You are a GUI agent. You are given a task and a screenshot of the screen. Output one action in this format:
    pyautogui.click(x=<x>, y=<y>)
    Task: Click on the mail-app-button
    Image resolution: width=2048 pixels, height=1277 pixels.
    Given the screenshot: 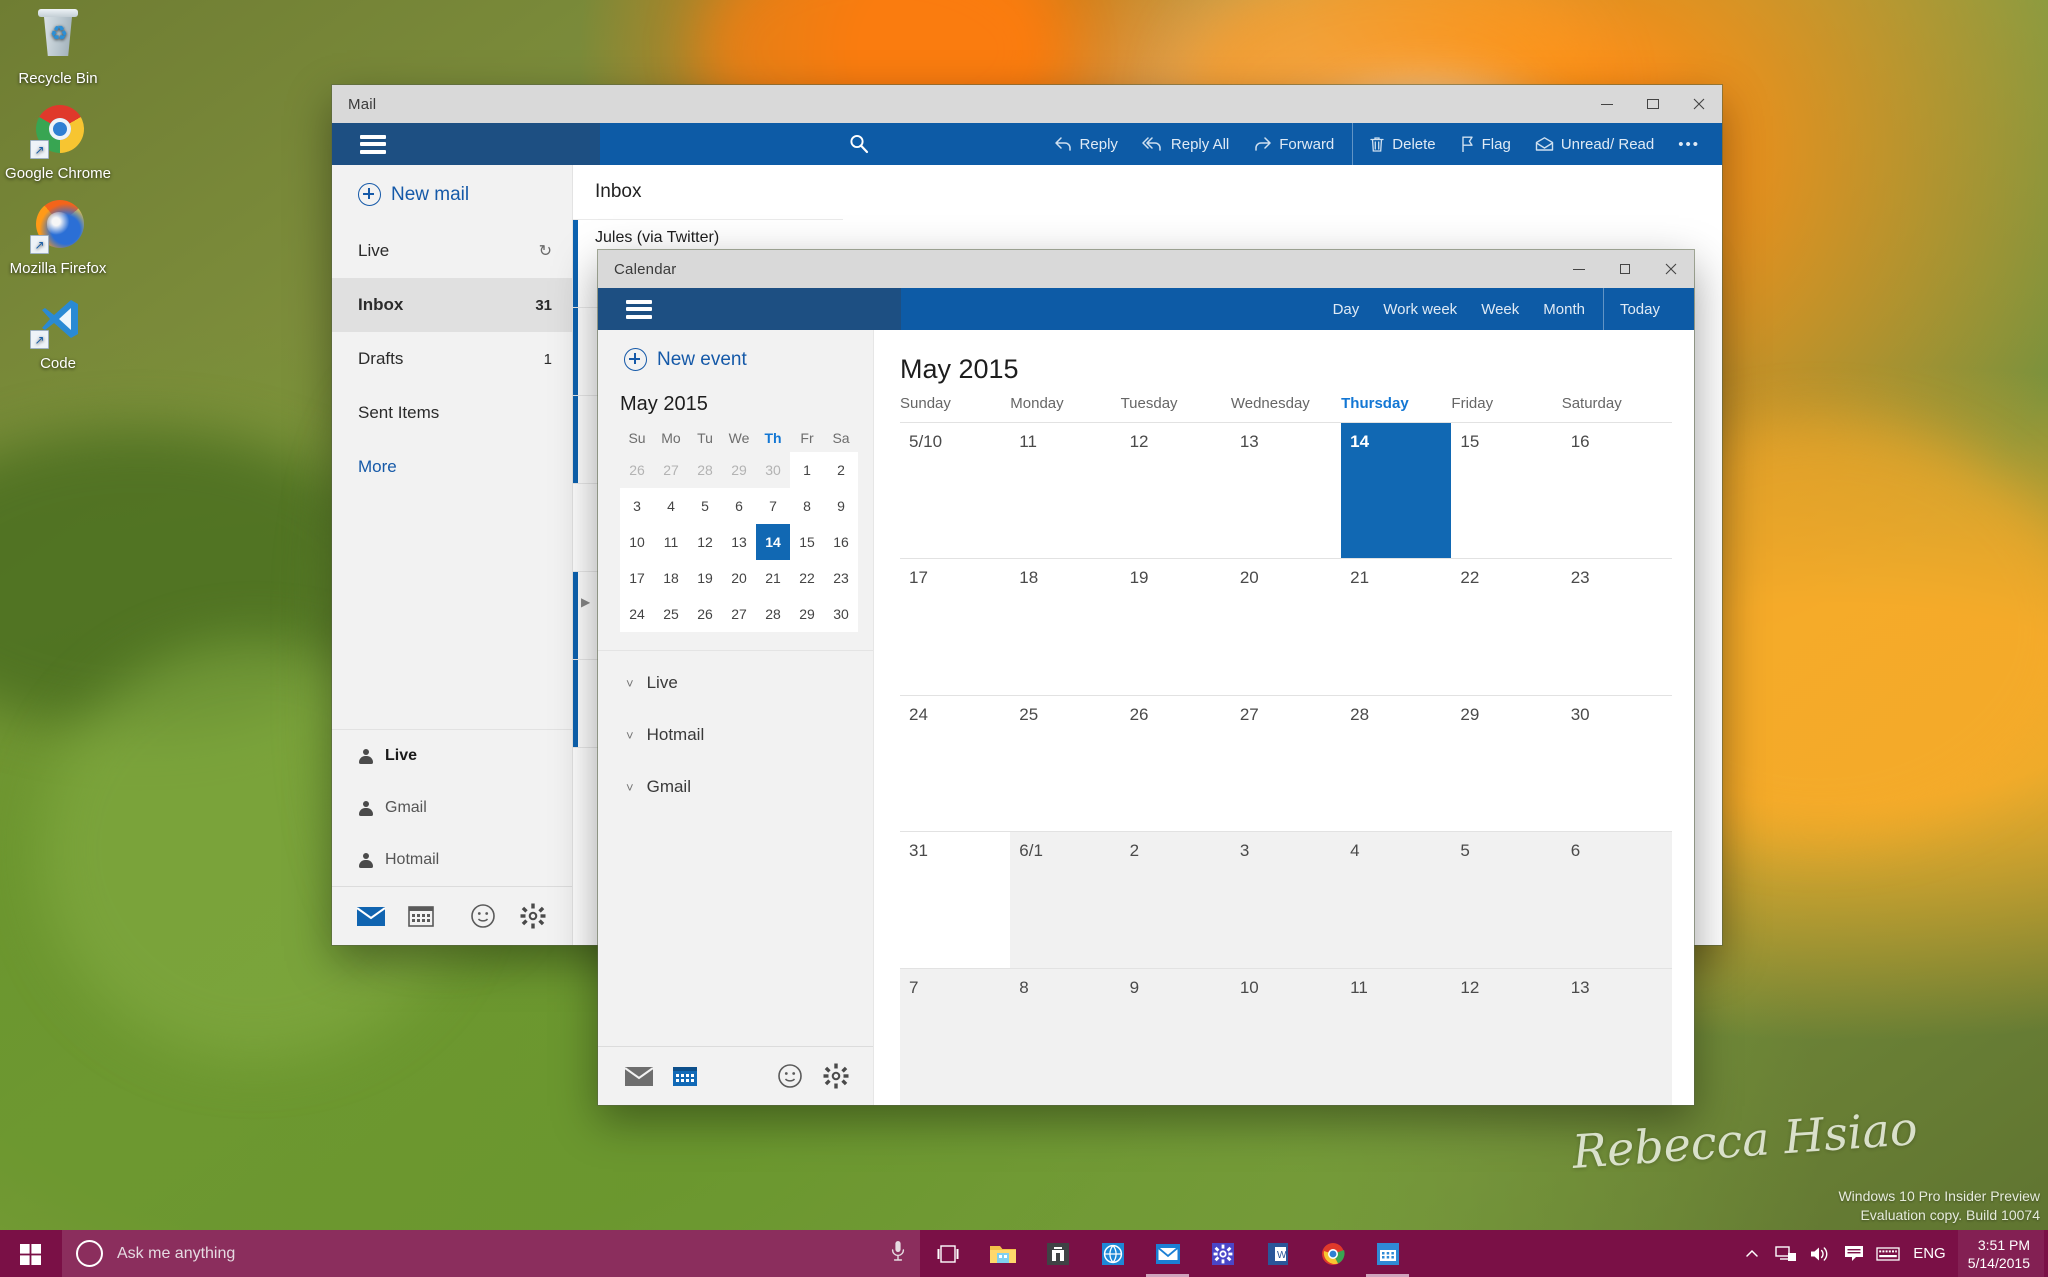 What is the action you would take?
    pyautogui.click(x=1167, y=1253)
    